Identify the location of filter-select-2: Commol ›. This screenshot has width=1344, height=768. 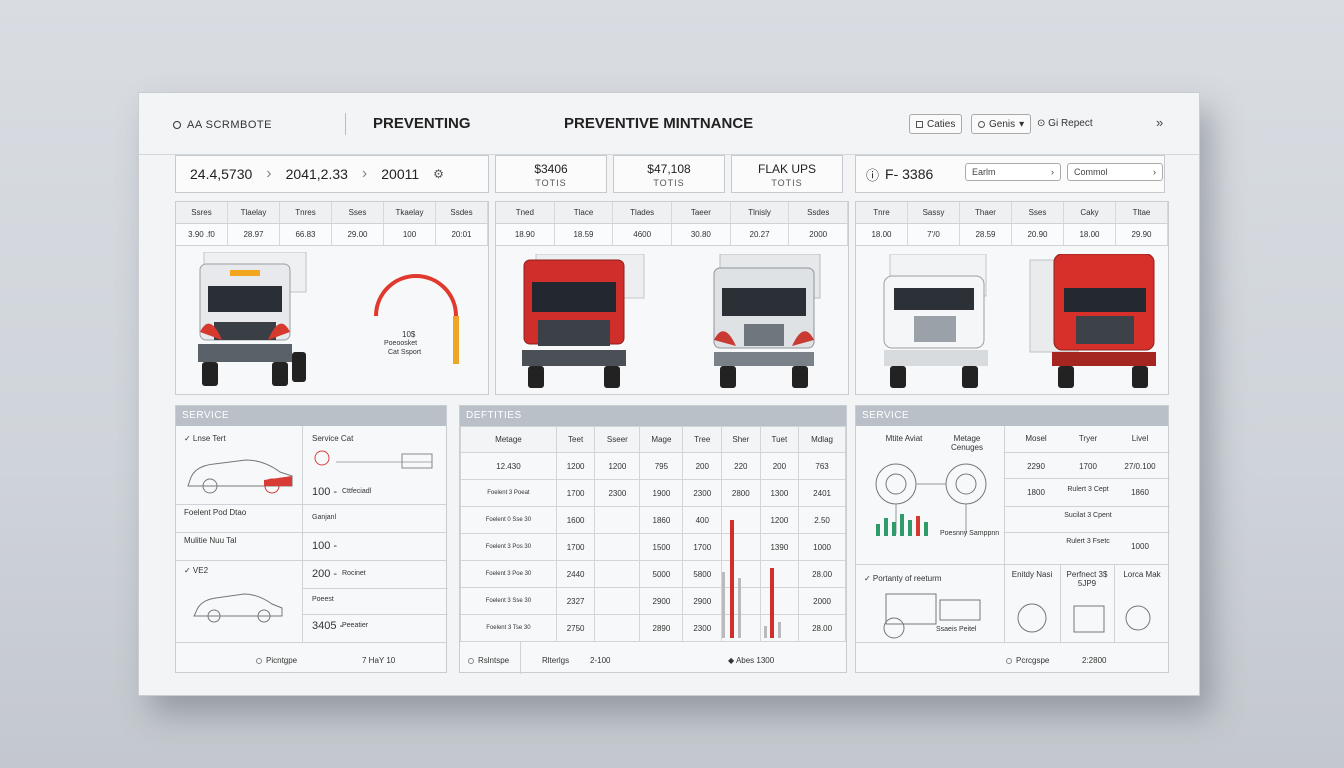
(1115, 172).